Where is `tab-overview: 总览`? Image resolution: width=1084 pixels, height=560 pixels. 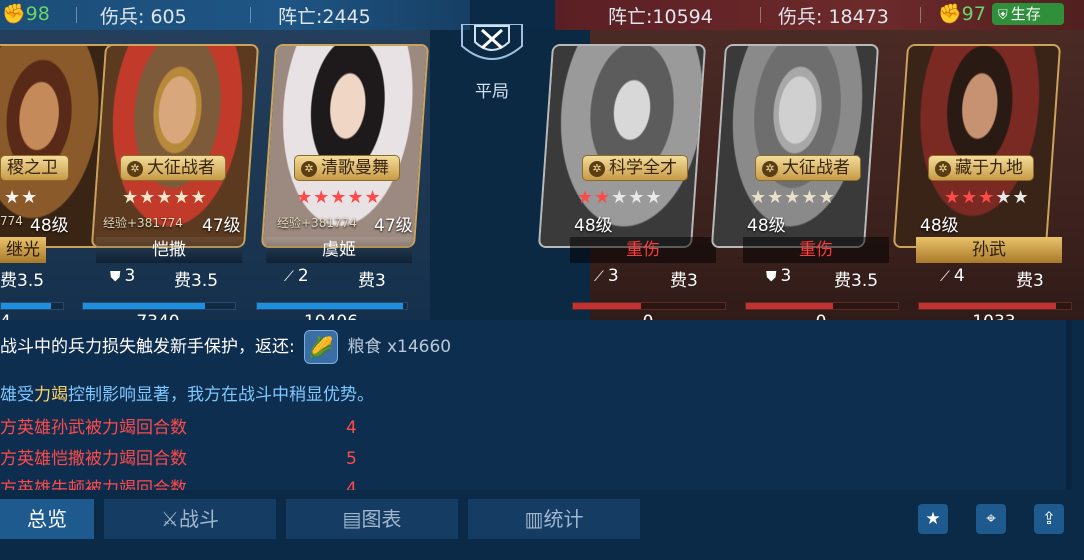 tab-overview: 总览 is located at coordinates (47, 519).